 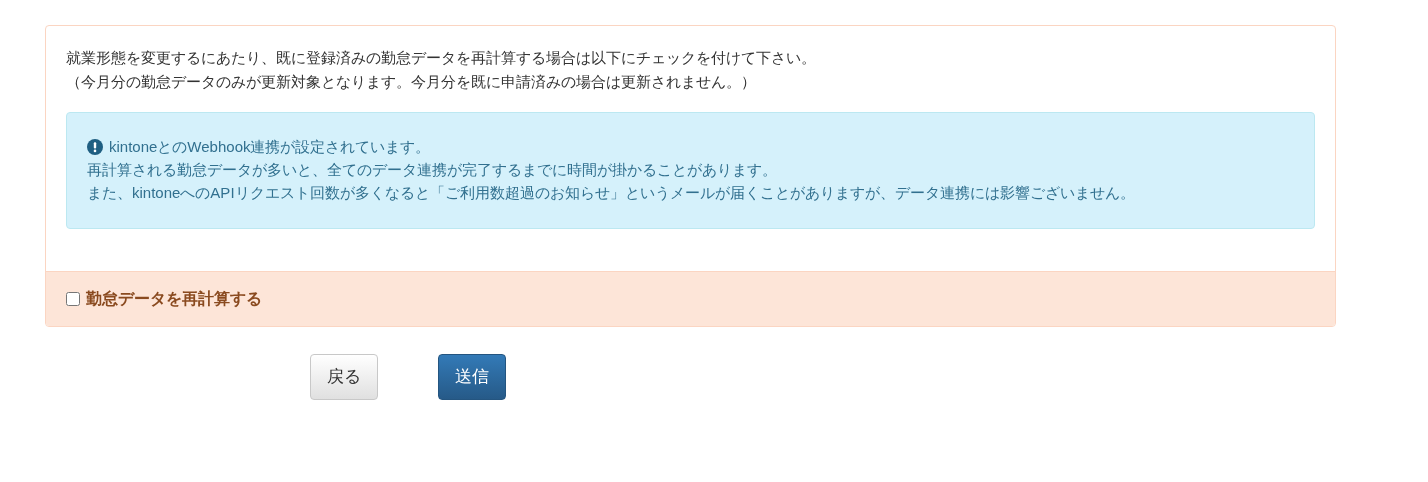 What do you see at coordinates (432, 170) in the screenshot?
I see `alert-text: 再計算される勤怠データが多いと、全てのデータ連携が完了するまでに時間が掛かることがあります。` at bounding box center [432, 170].